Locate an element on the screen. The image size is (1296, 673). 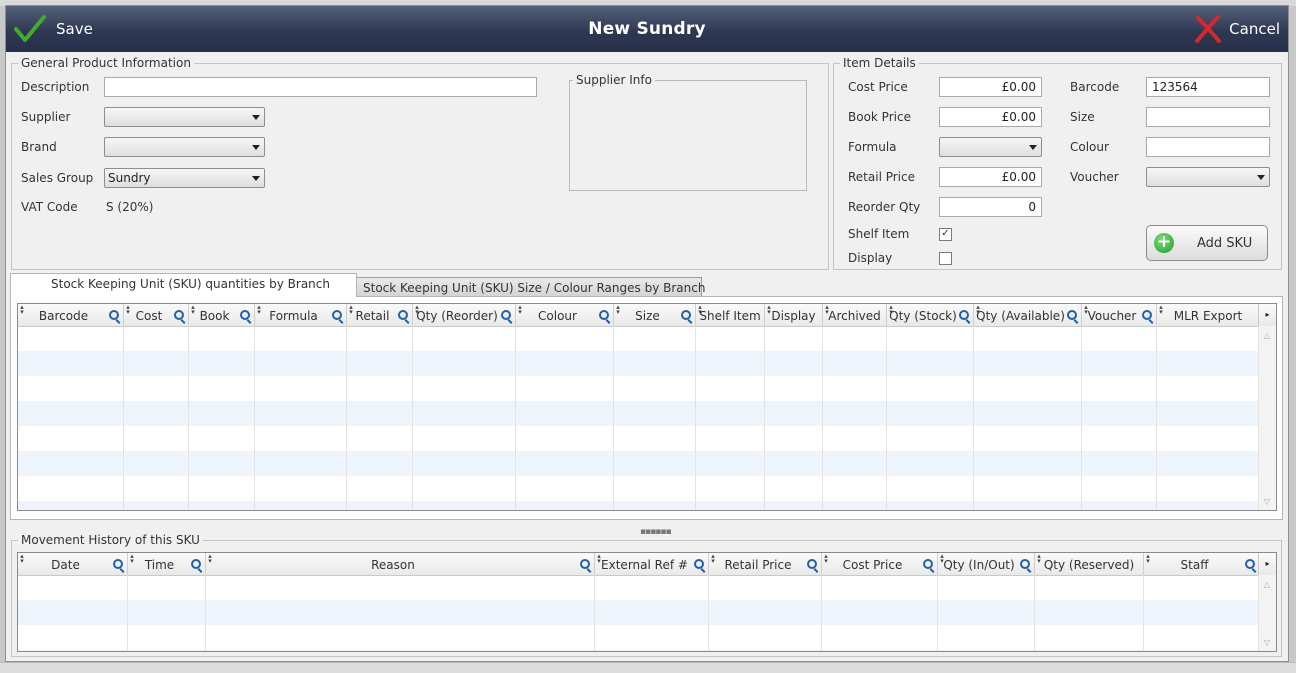
brand-dropdown is located at coordinates (184, 147).